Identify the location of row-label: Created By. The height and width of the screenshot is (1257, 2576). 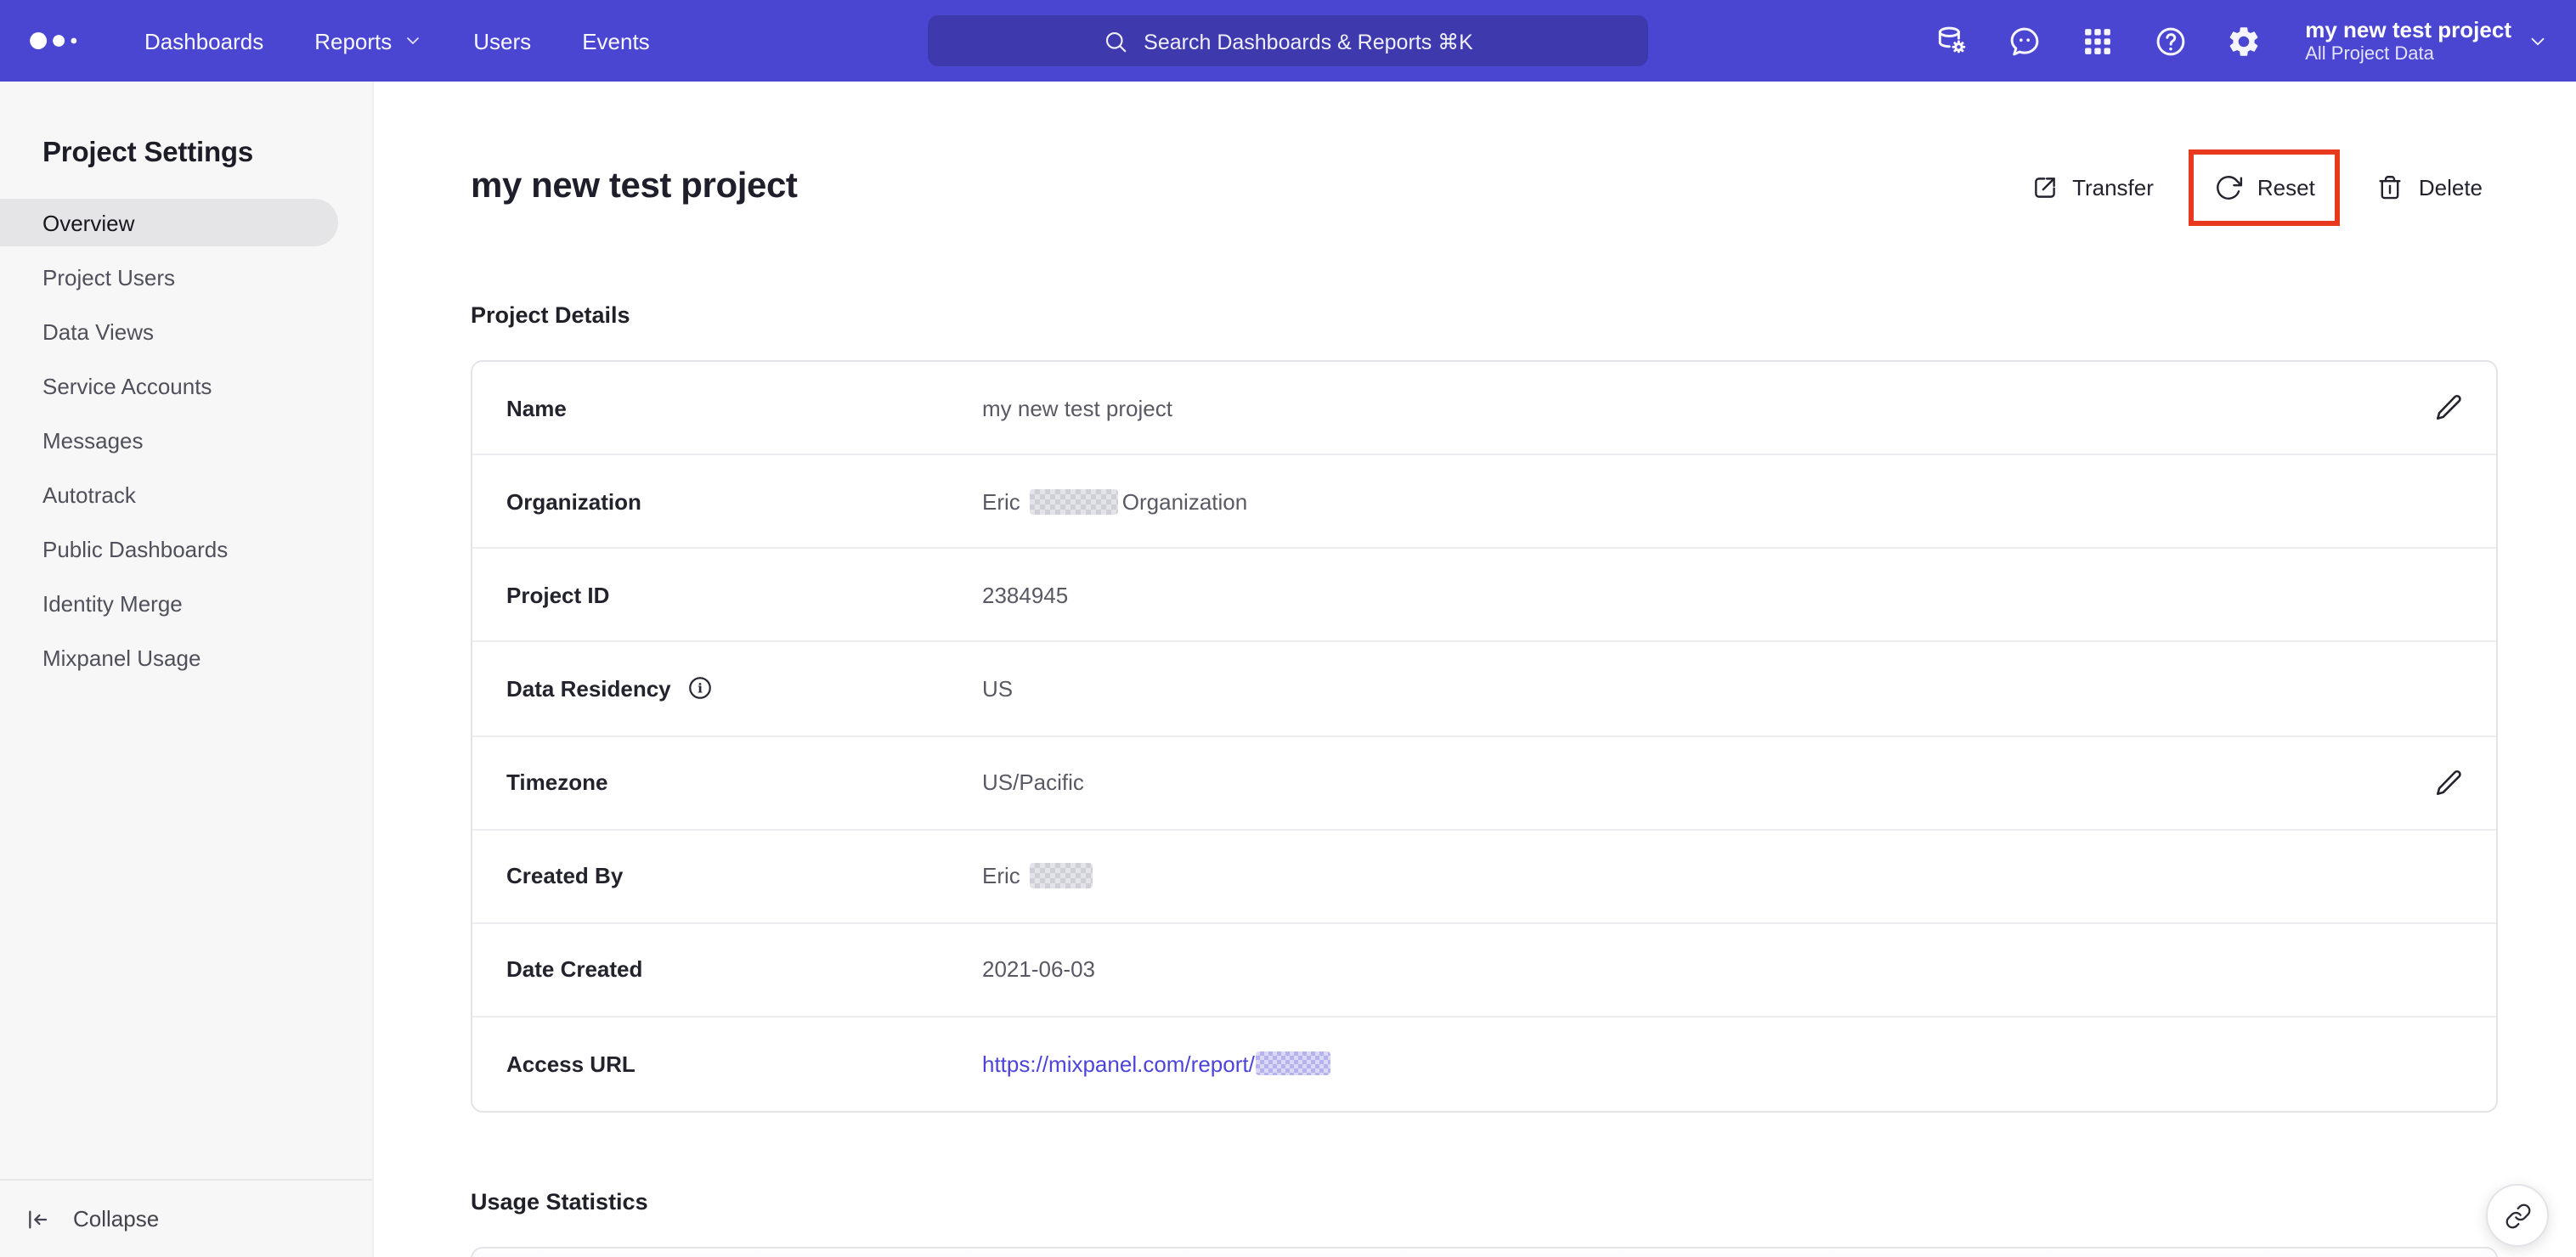
(565, 876).